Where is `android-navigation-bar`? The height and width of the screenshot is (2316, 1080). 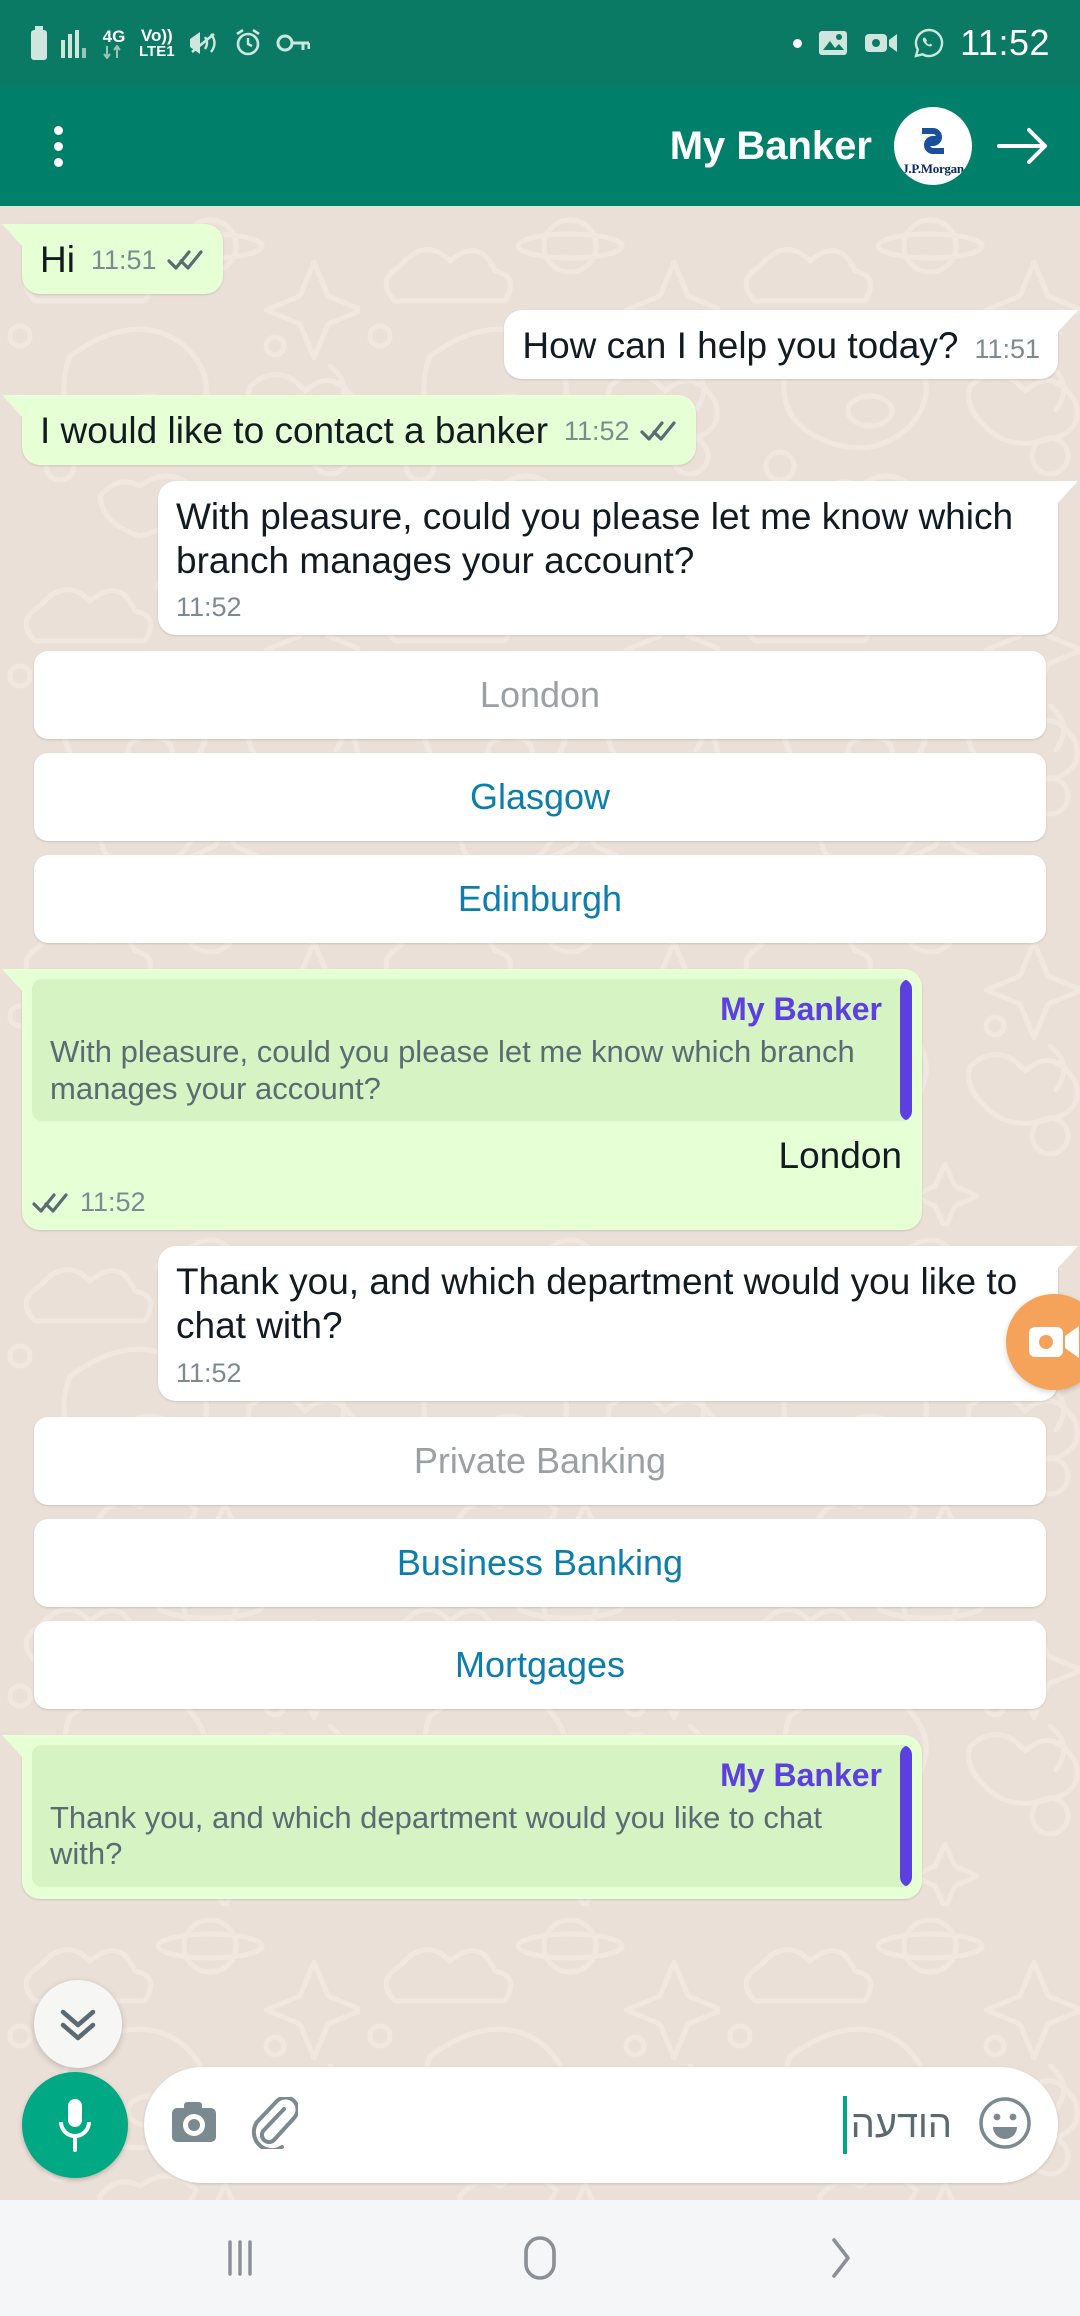 android-navigation-bar is located at coordinates (540, 2258).